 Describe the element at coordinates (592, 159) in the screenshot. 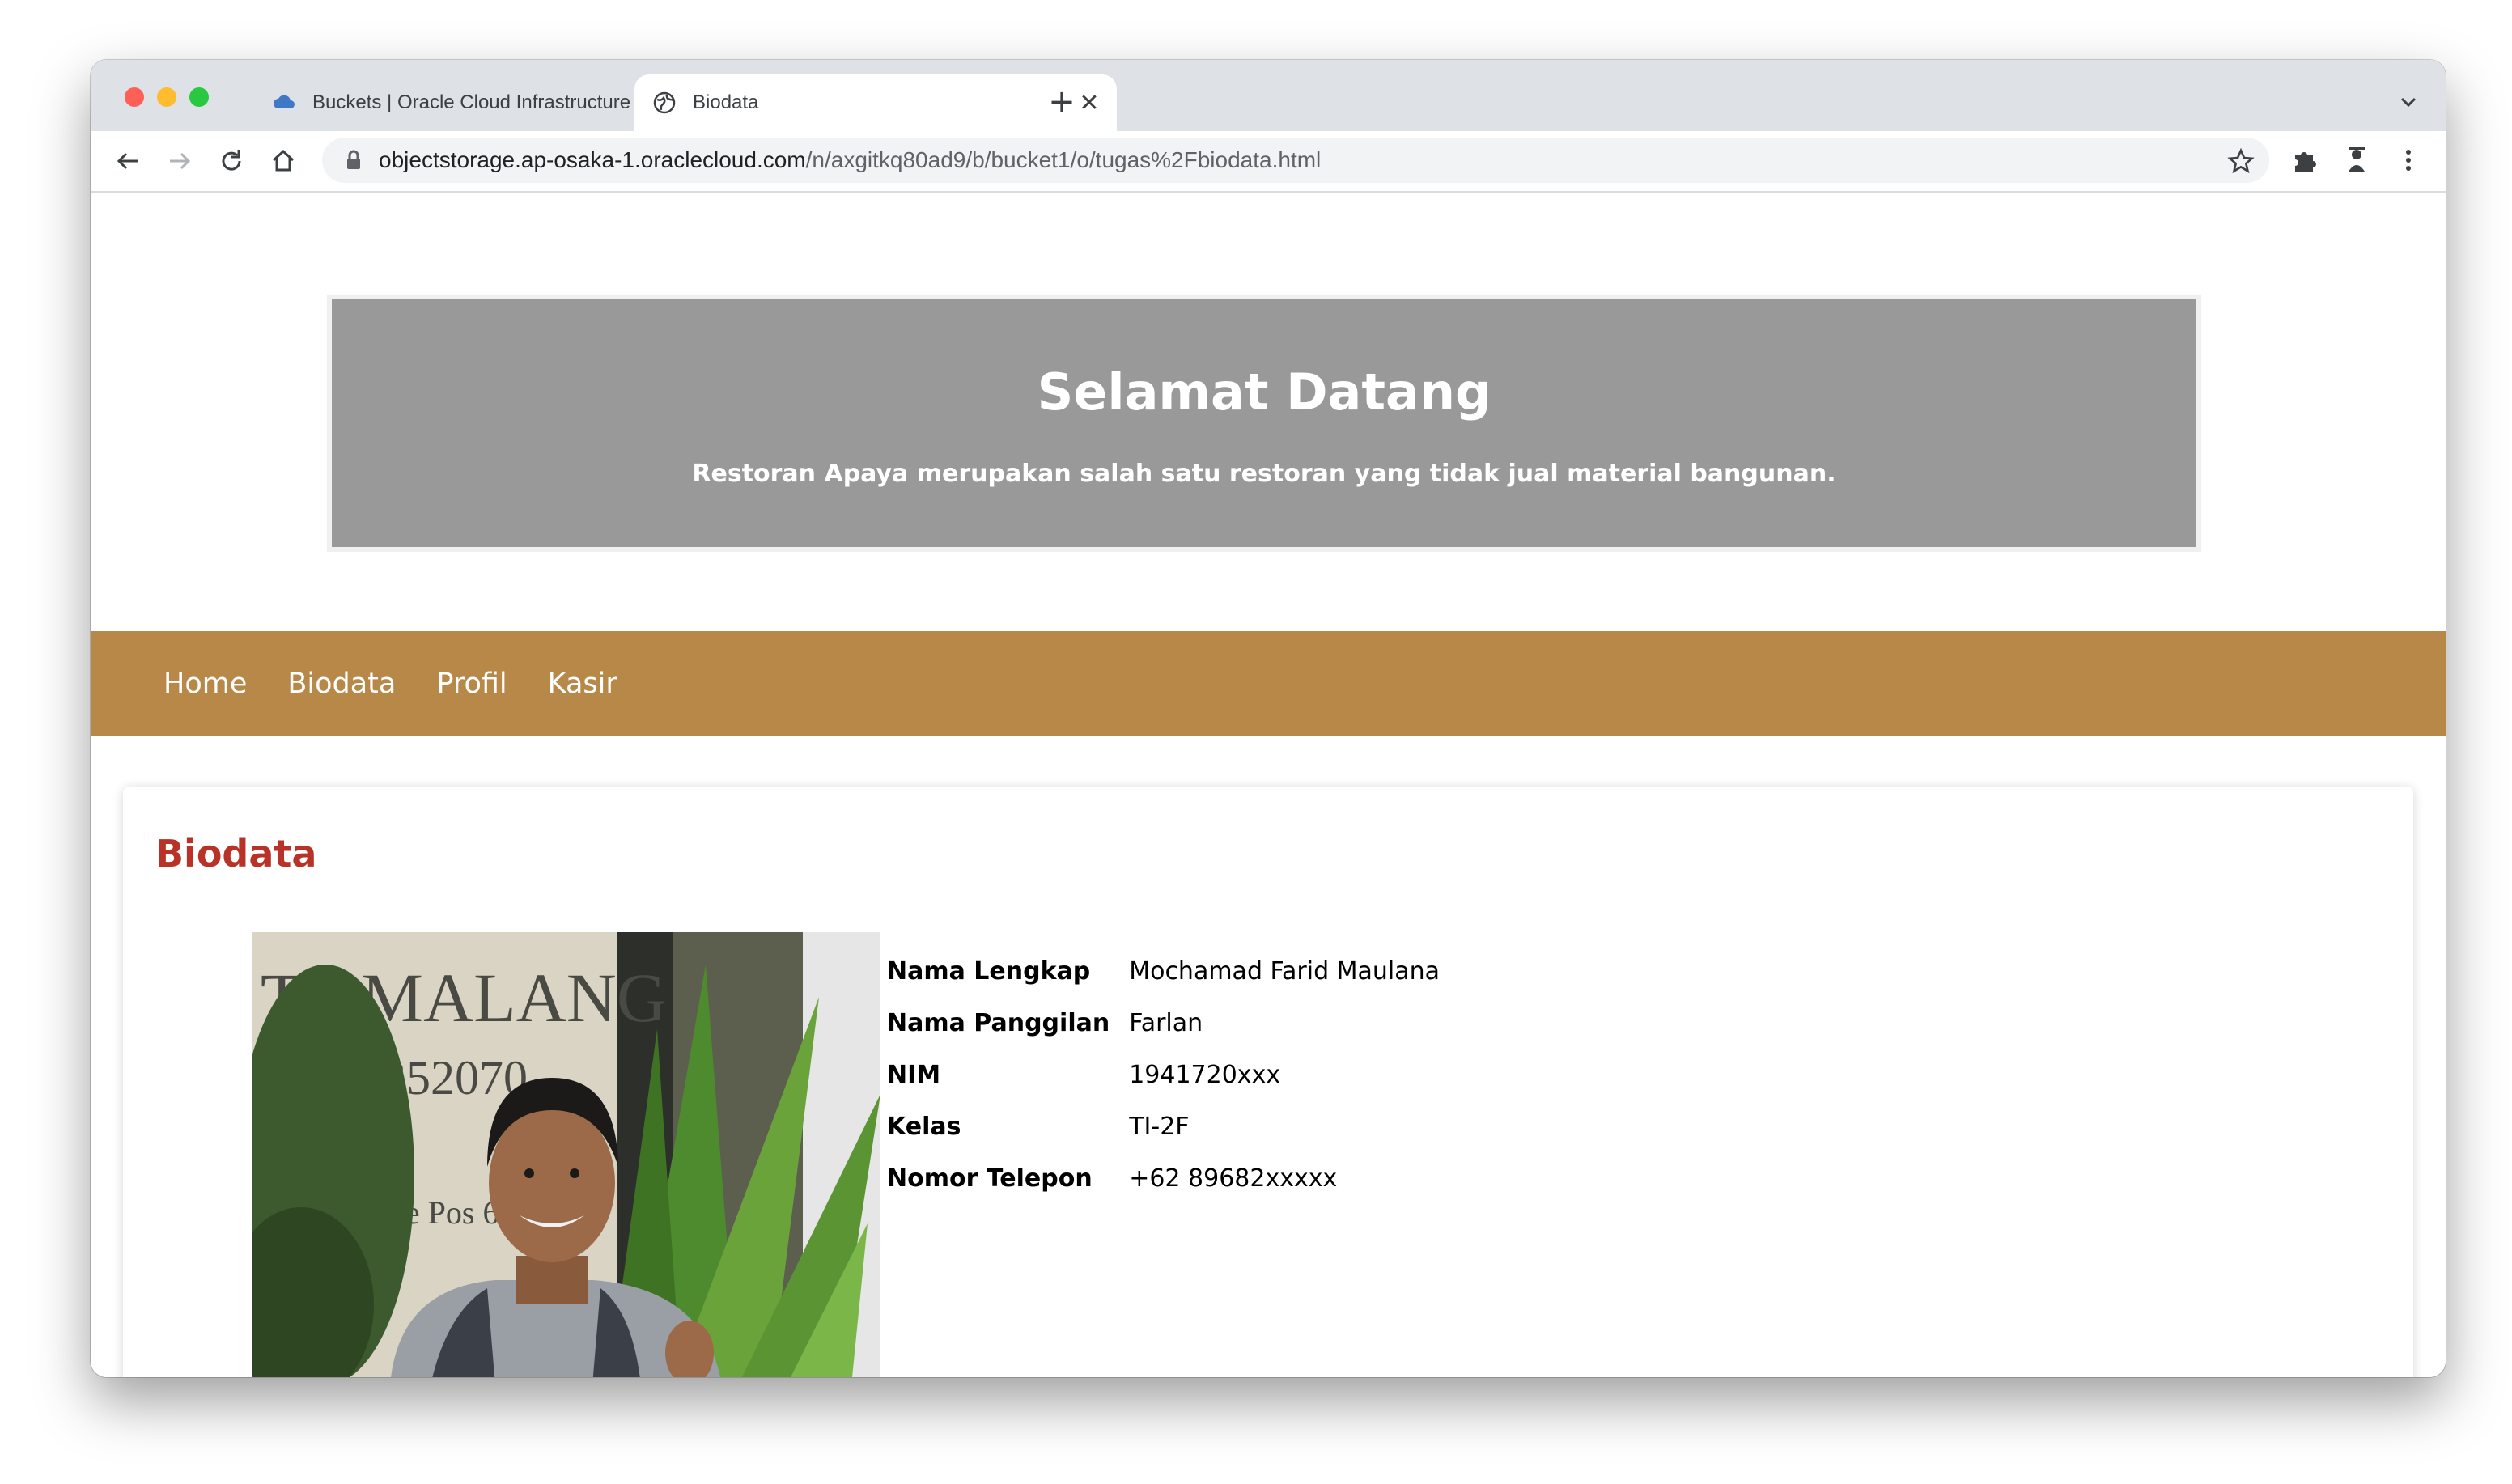

I see `url-host: objectstorage.ap-osaka-1.oraclecloud.com` at that location.